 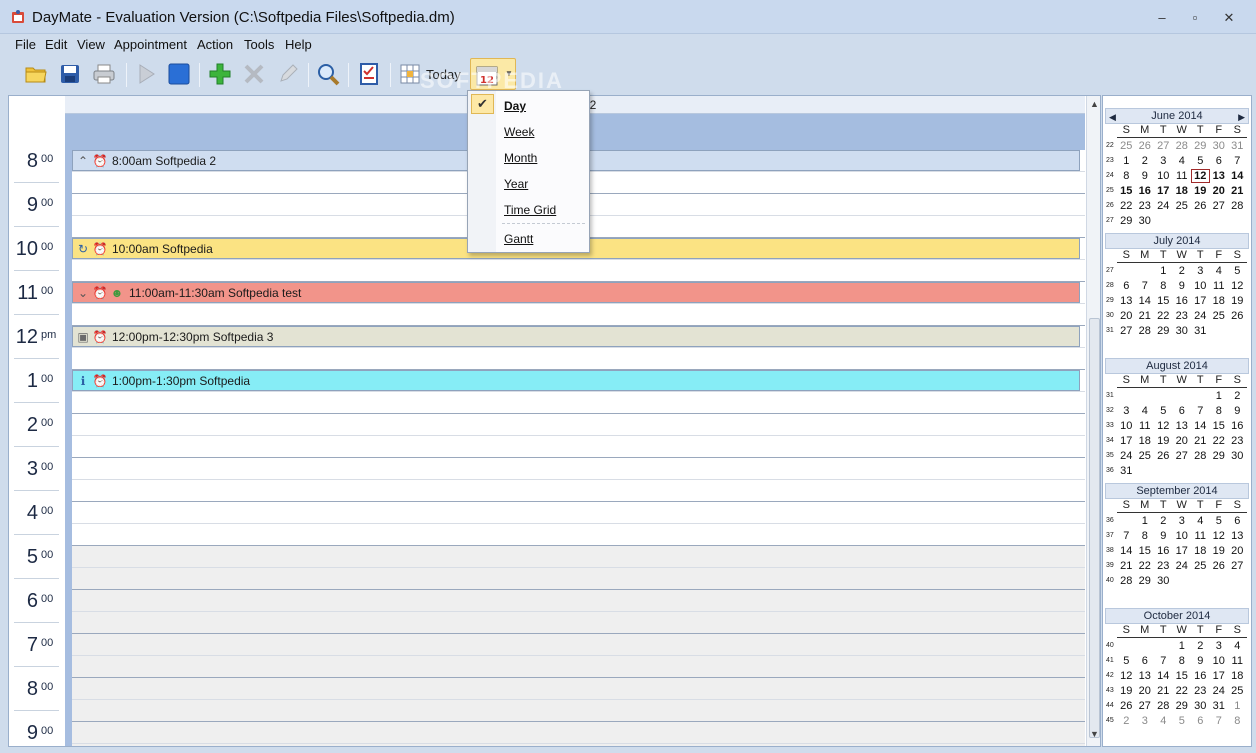 What do you see at coordinates (1145, 521) in the screenshot?
I see `calendar-day: 1` at bounding box center [1145, 521].